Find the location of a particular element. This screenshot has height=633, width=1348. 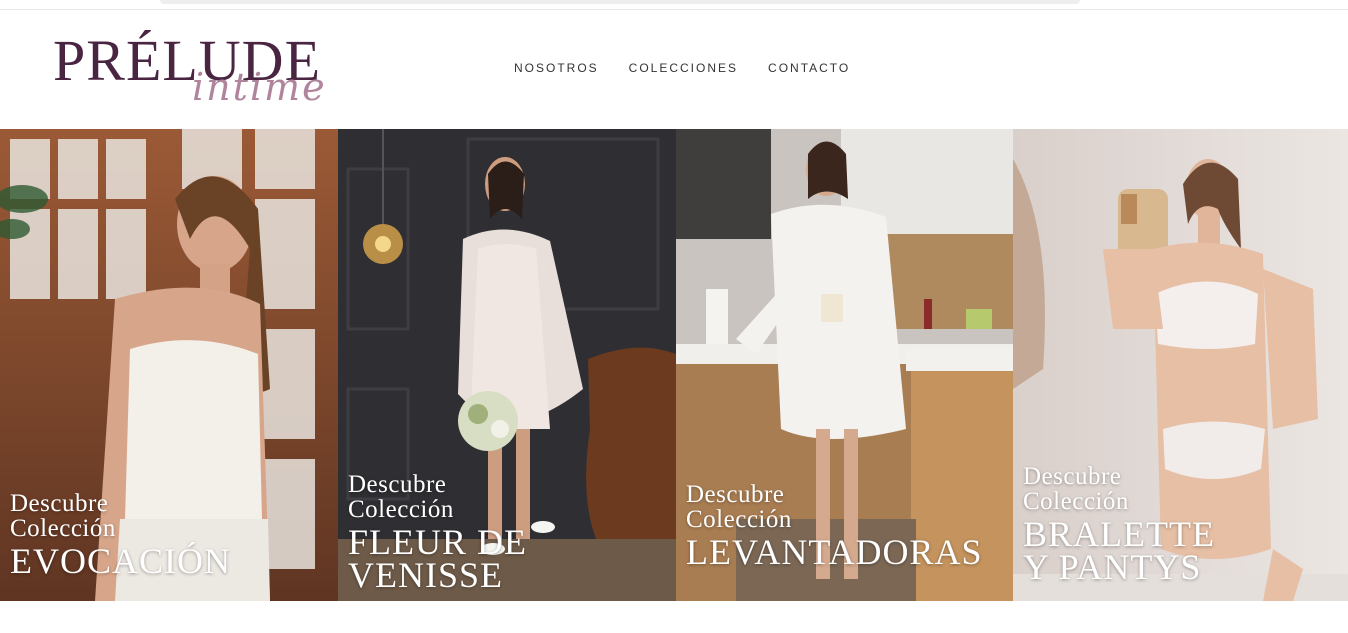

bralette-y-pantys-caption: Descubre Colección BRALETTE Y PANTYS is located at coordinates (1119, 525).